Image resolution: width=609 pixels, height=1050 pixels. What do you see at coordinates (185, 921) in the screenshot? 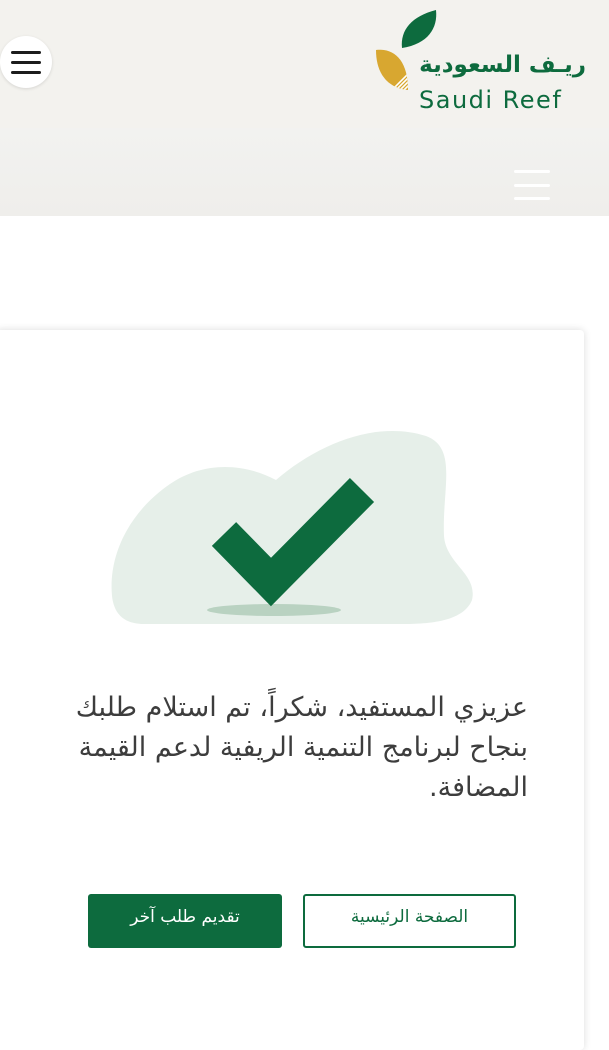
I see `submit-another-request-button: تقديم طلب آخر` at bounding box center [185, 921].